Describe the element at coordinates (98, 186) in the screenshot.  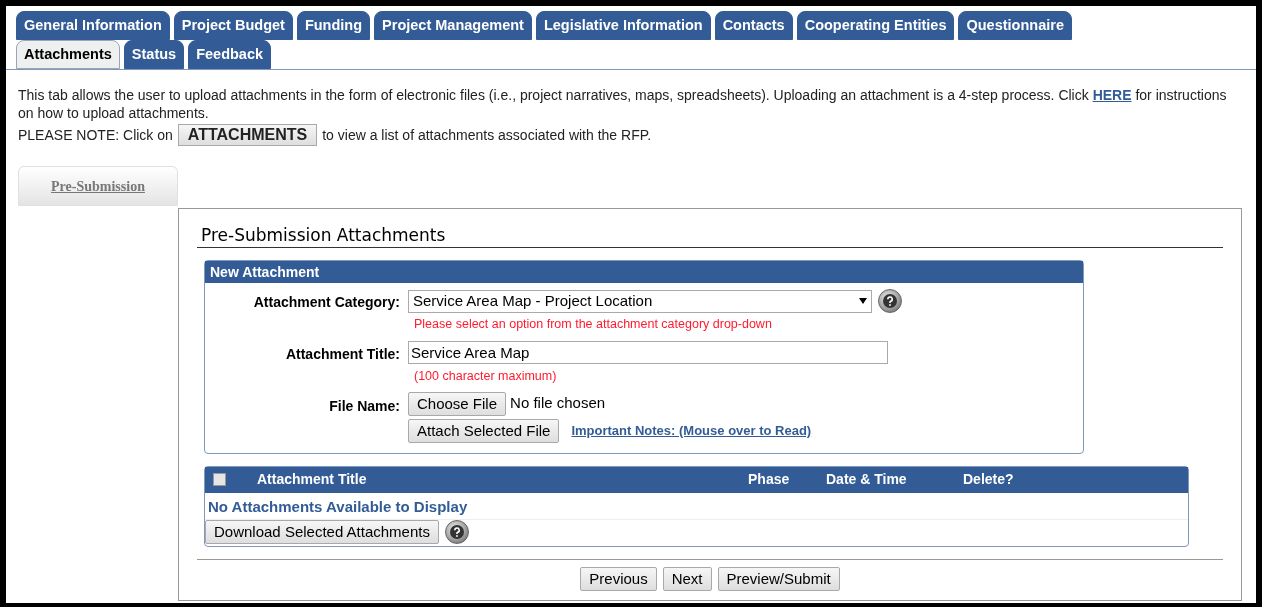
I see `subtab: Pre-Submission` at that location.